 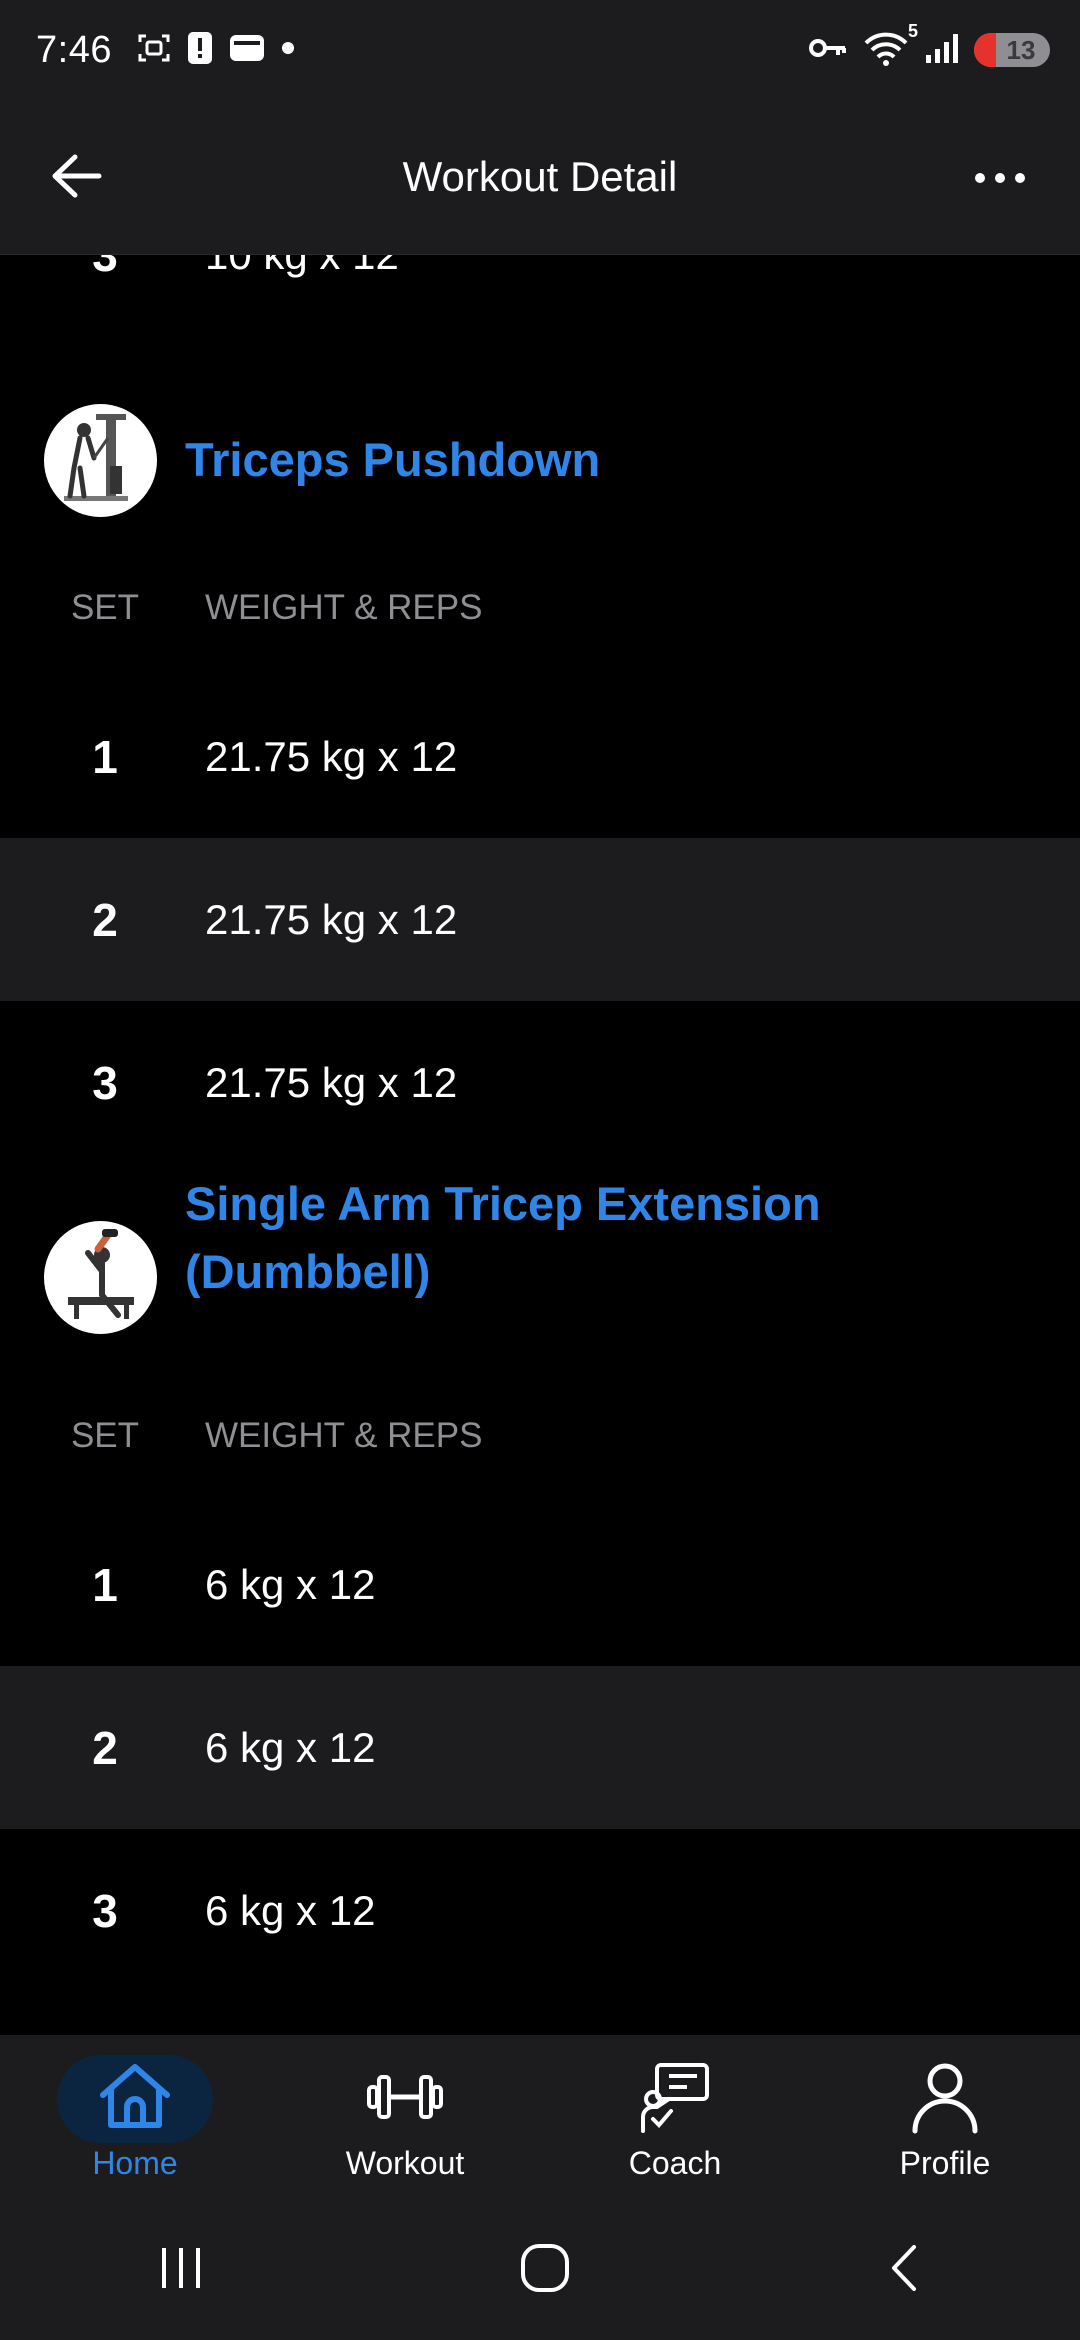 I want to click on back-arrow-icon, so click(x=77, y=178).